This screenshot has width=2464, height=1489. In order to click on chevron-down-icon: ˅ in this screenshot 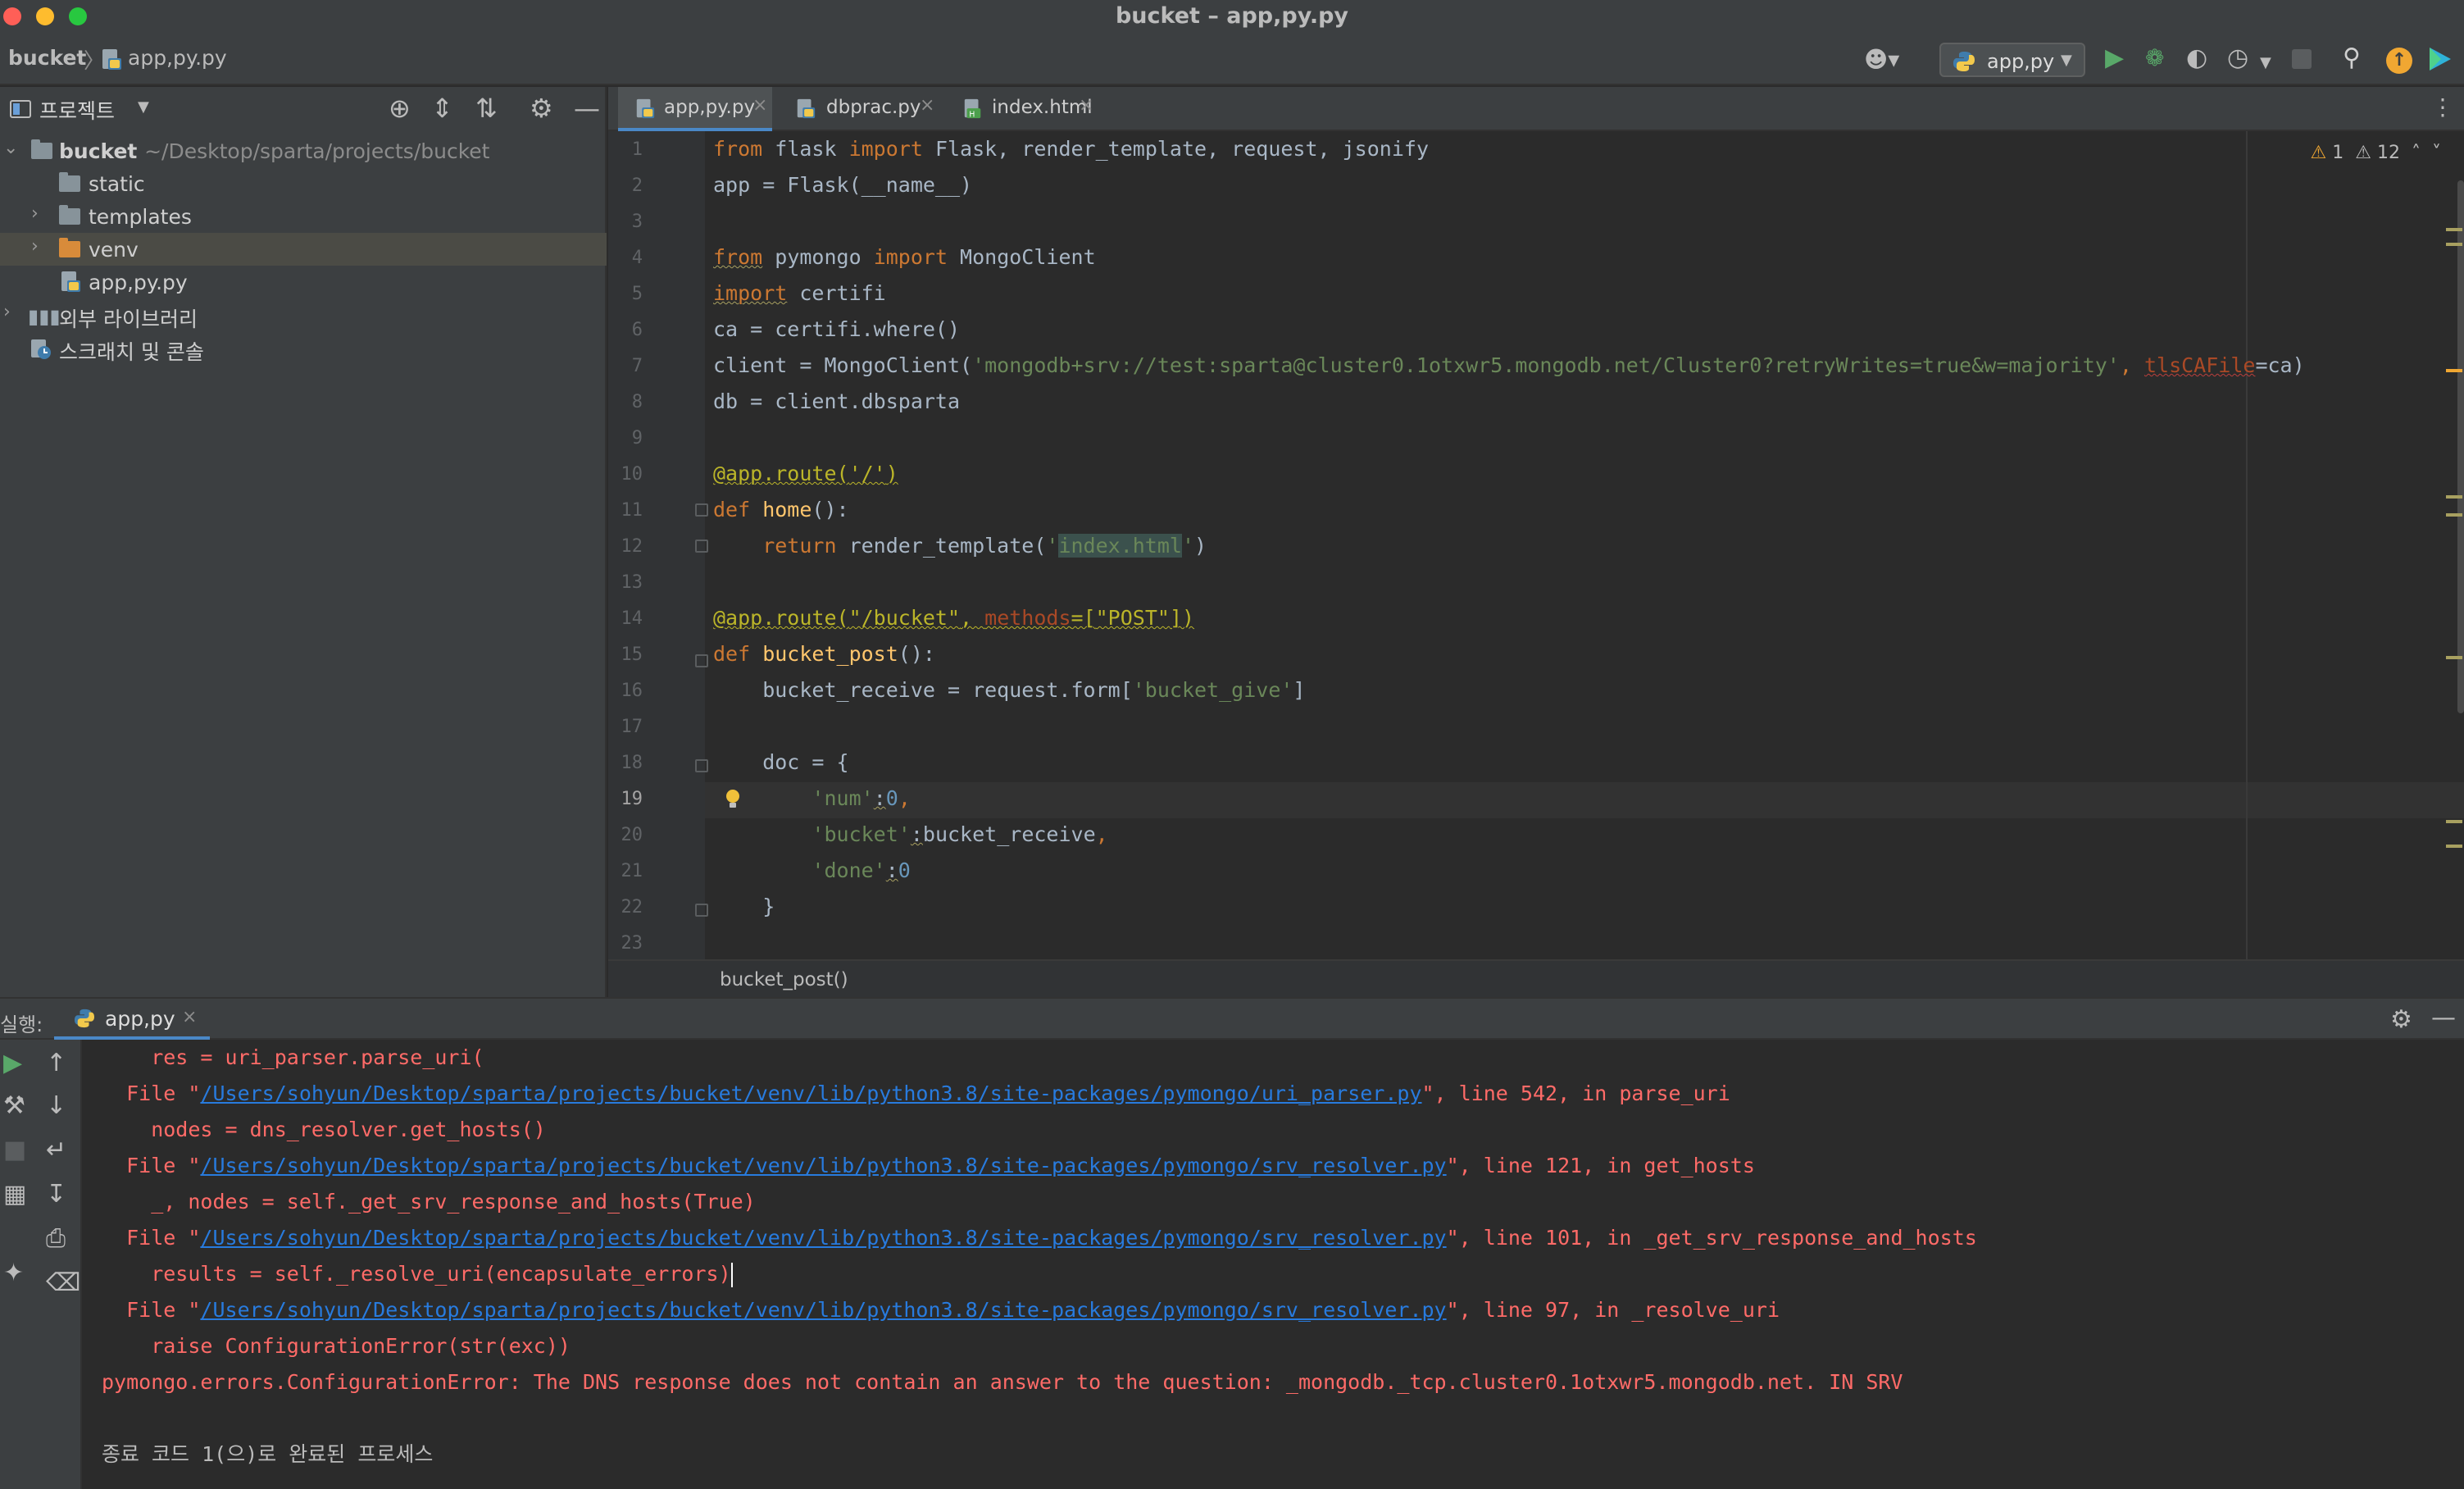, I will do `click(2437, 153)`.